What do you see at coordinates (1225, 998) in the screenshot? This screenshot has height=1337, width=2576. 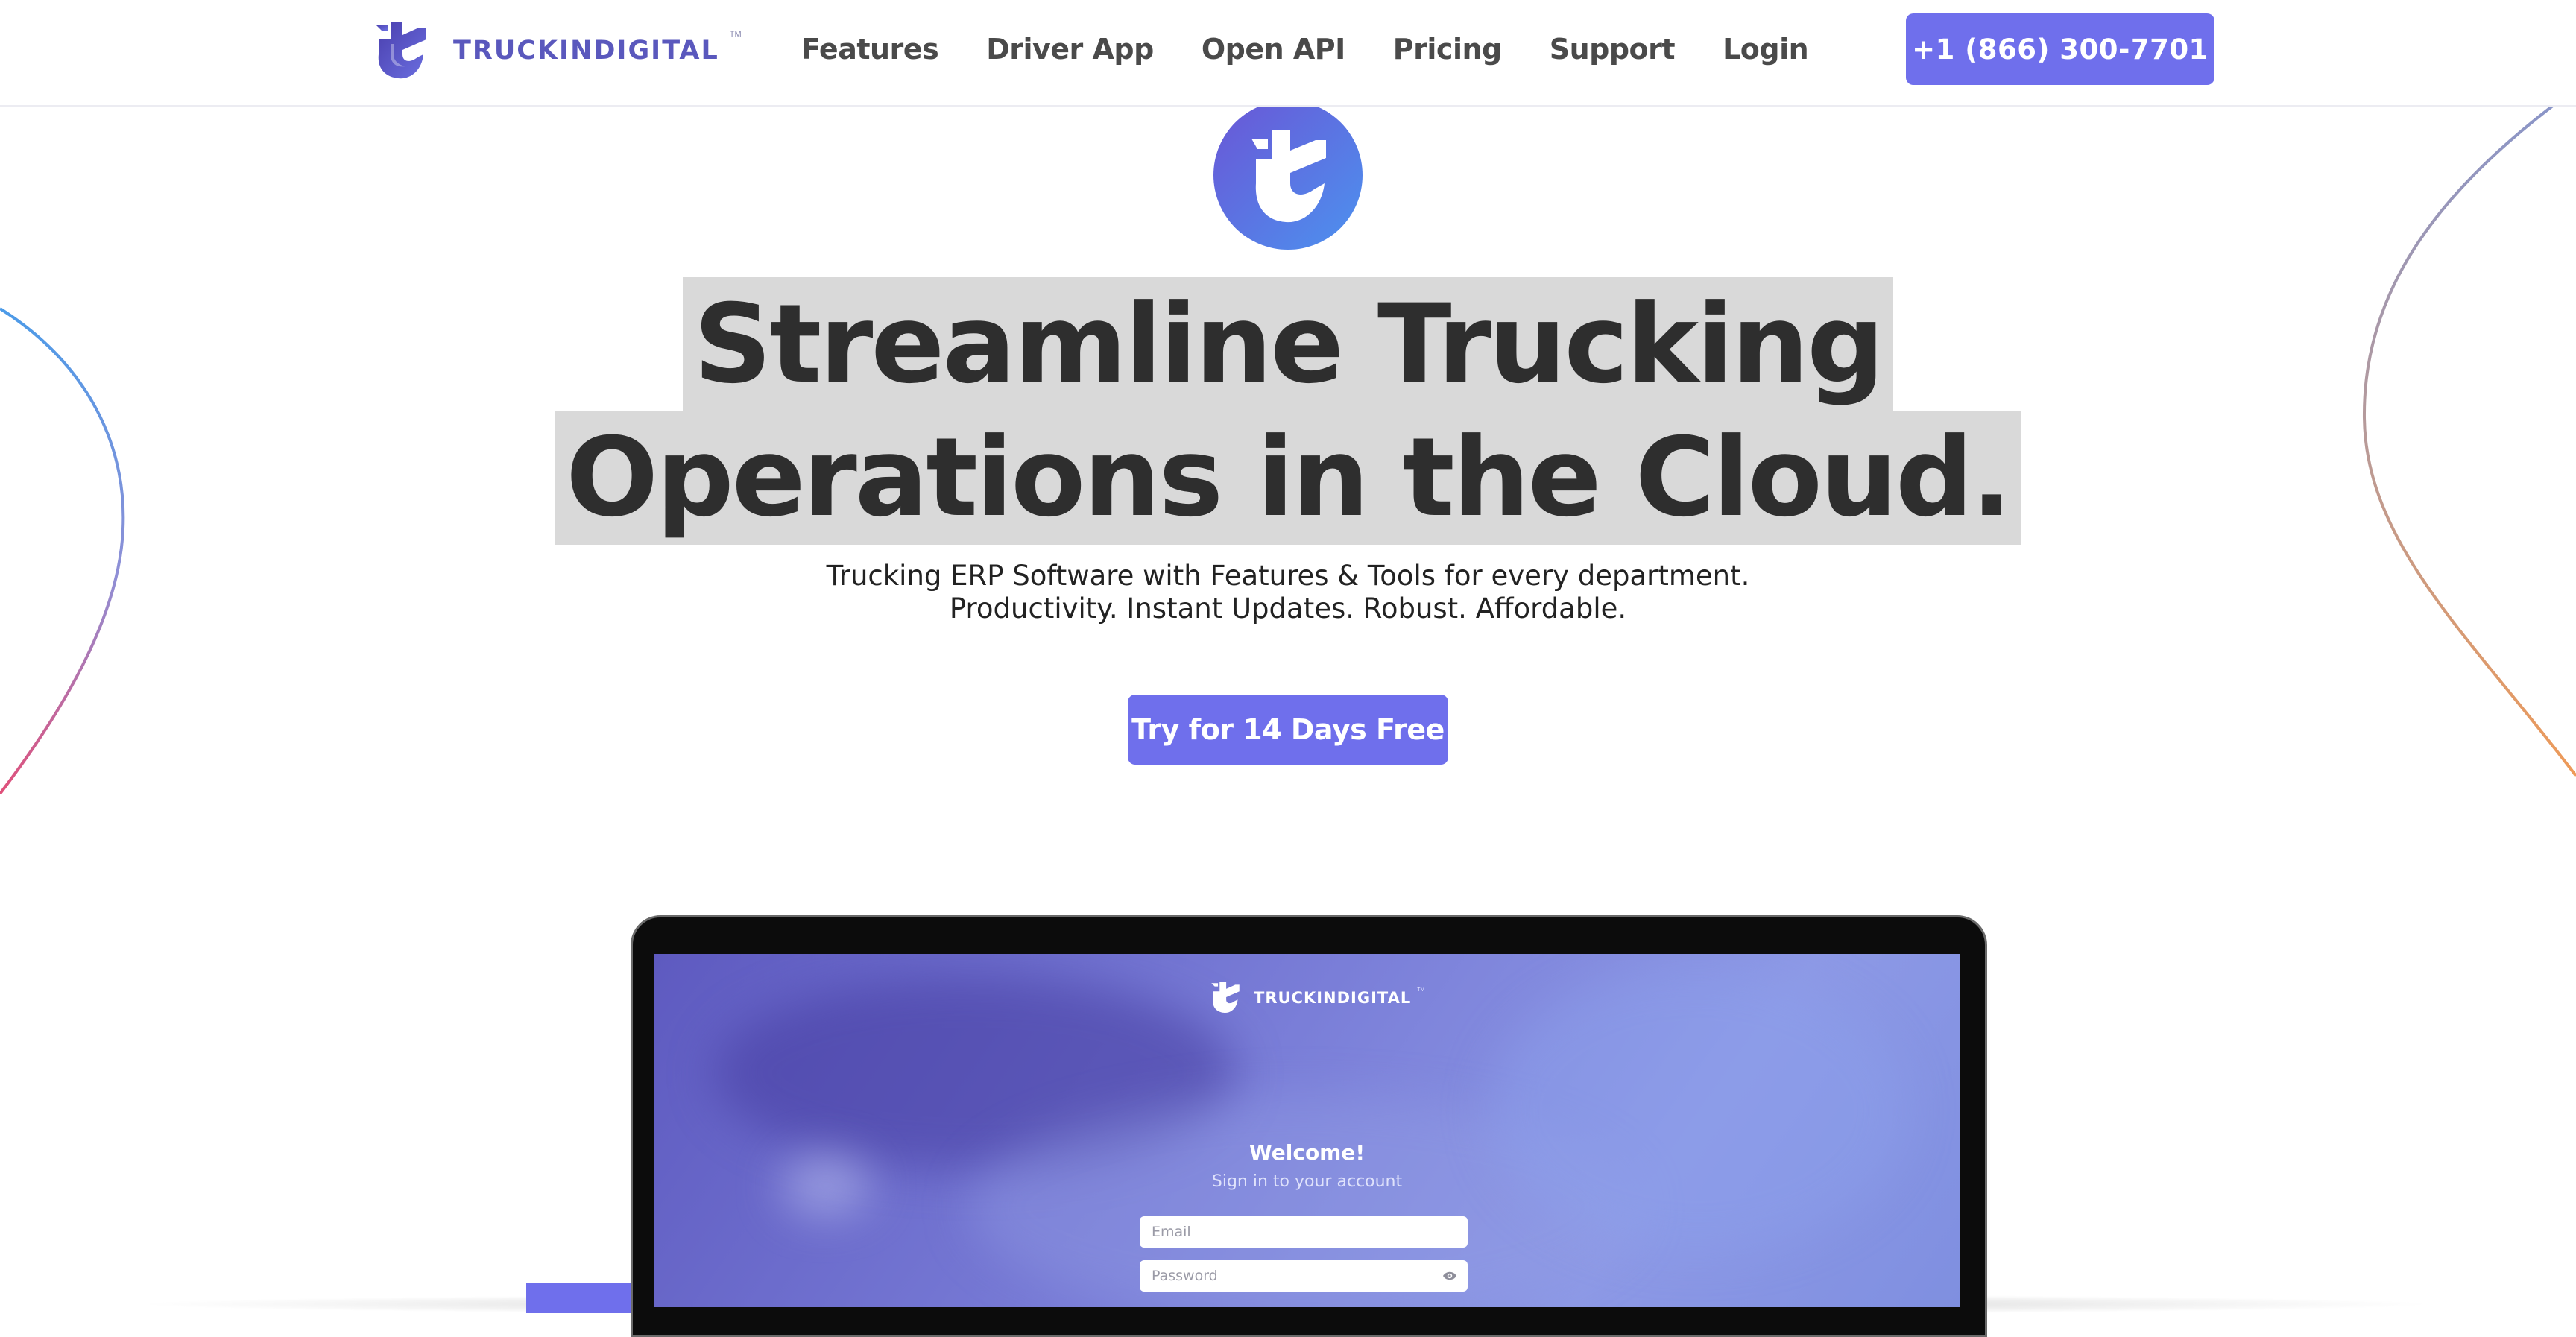 I see `mockup-logo-icon` at bounding box center [1225, 998].